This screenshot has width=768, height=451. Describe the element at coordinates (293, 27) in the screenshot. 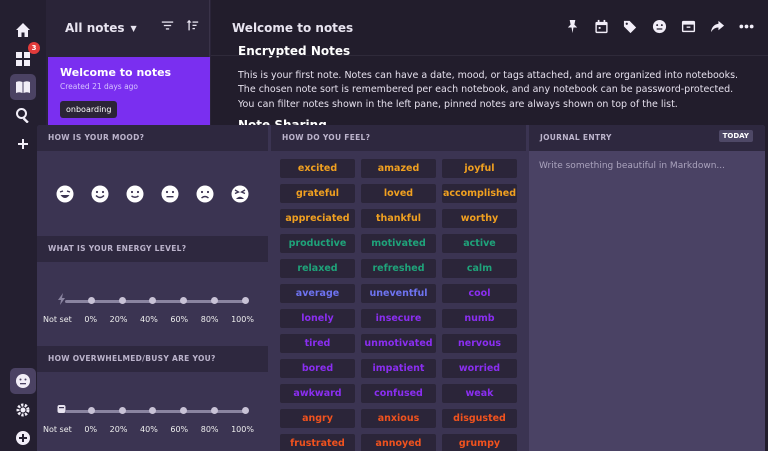

I see `editor-title: Welcome to notes` at that location.